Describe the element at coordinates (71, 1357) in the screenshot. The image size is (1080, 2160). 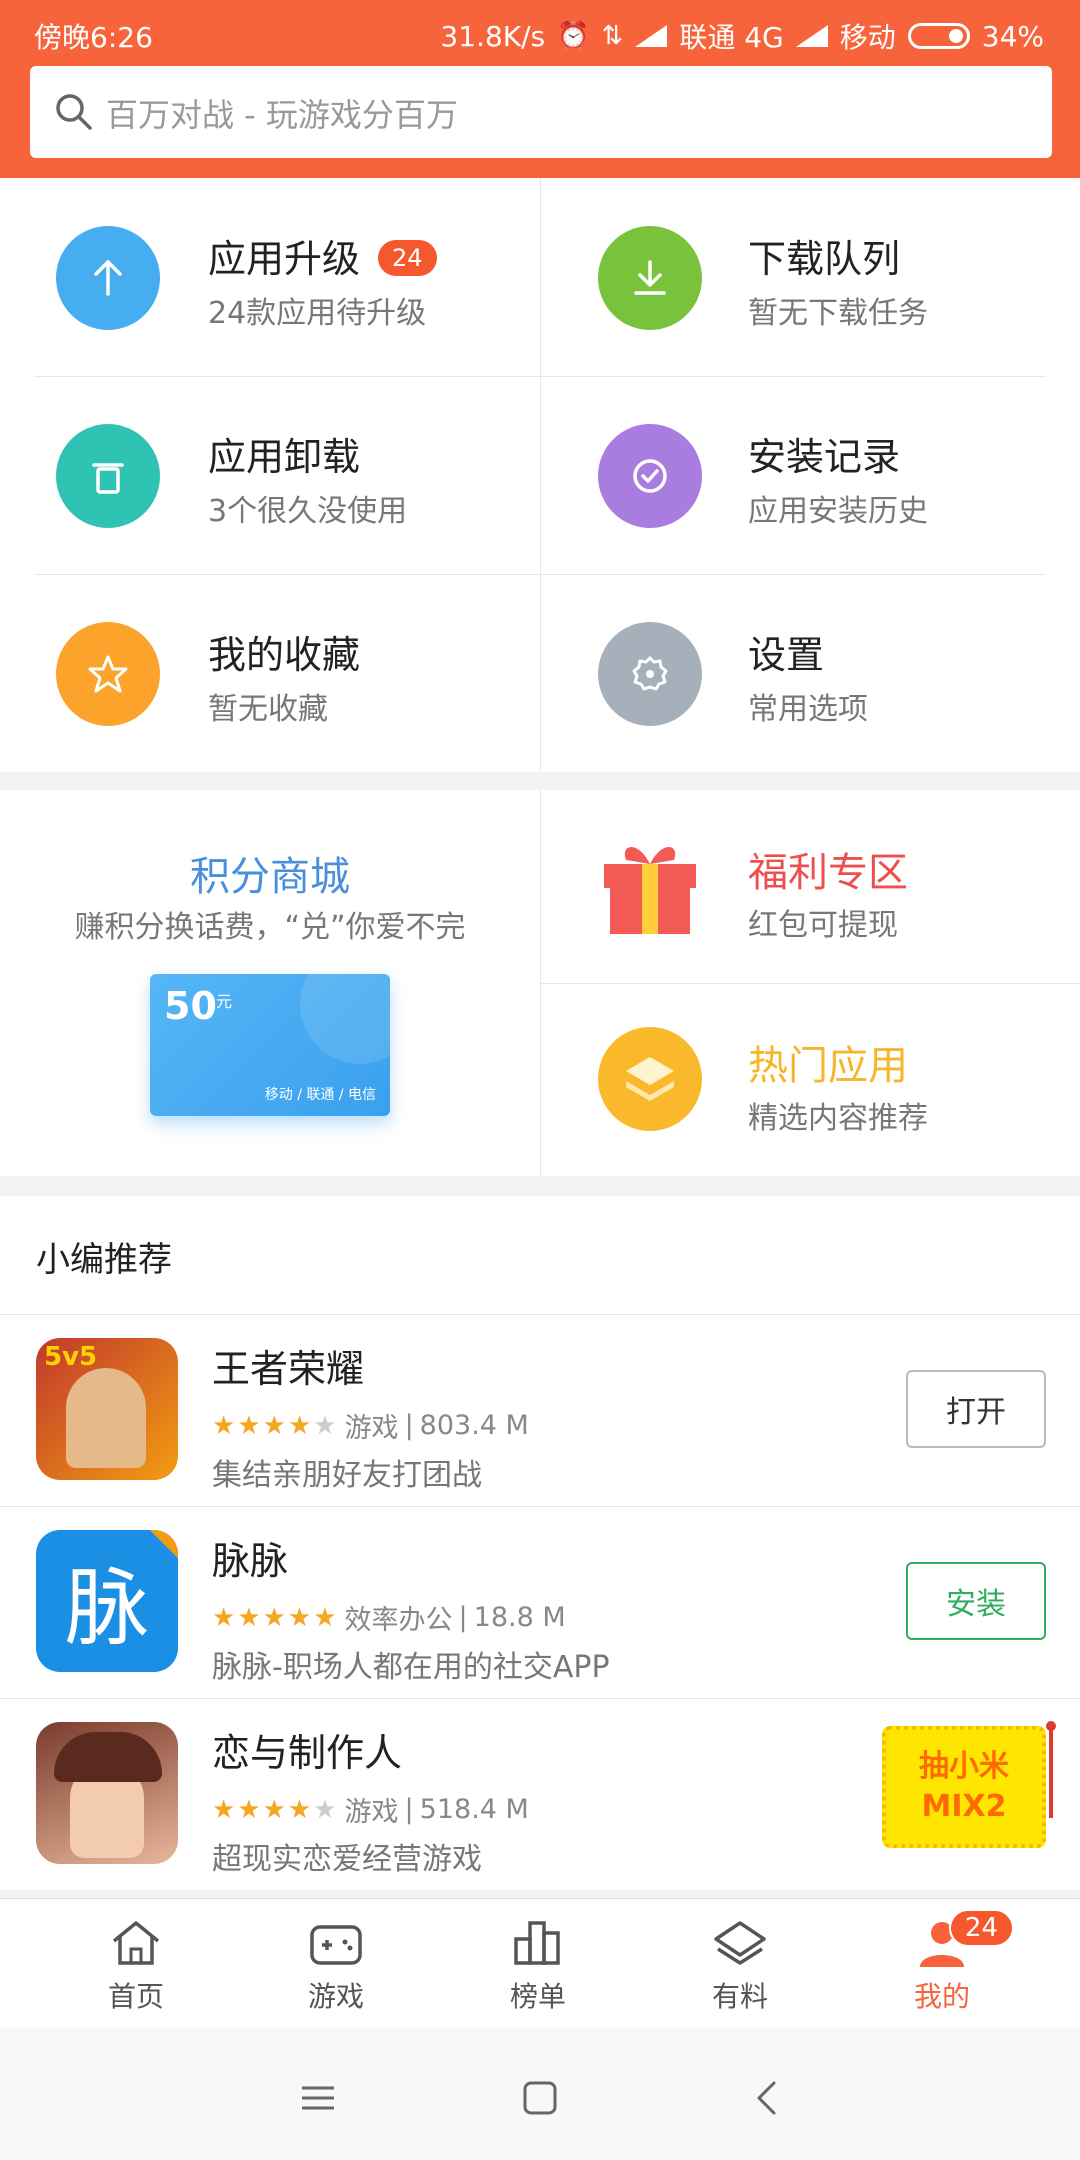
I see `app-icon-label: 5v5` at that location.